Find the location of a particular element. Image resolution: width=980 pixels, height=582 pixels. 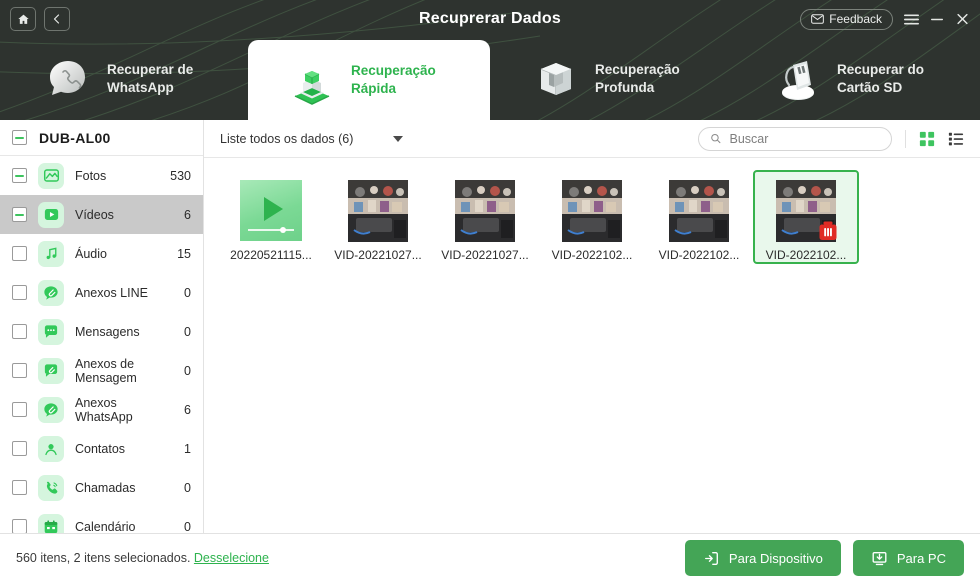

contact-icon is located at coordinates (51, 448).